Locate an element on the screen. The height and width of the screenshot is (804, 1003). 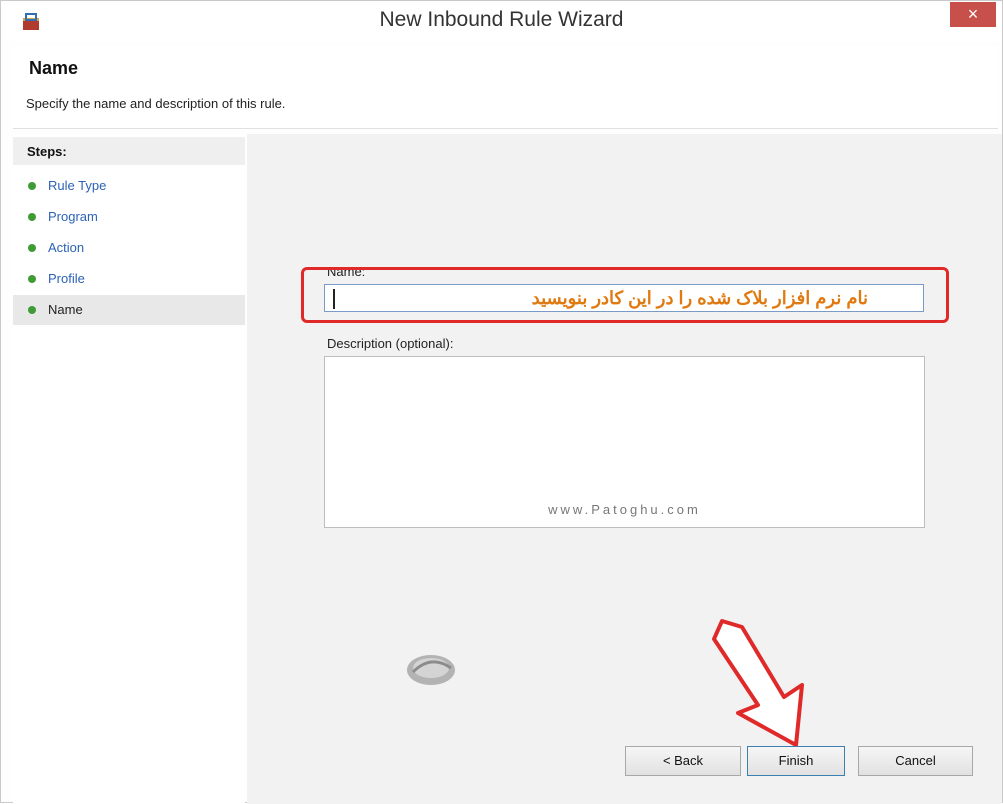
step-label: Program is located at coordinates (73, 216).